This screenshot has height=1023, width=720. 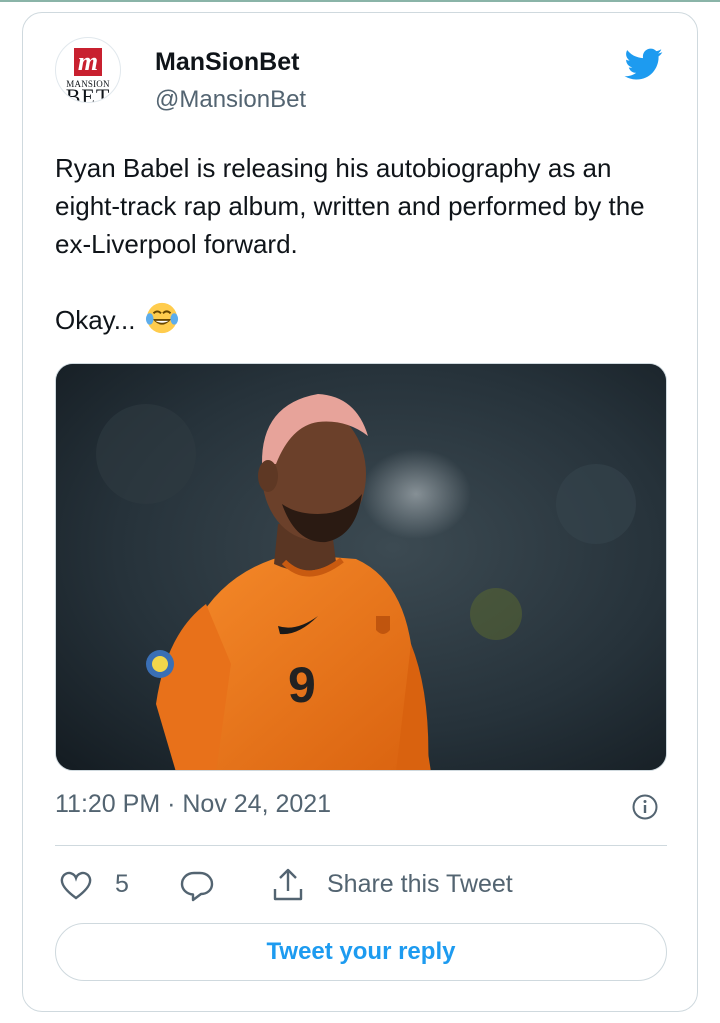 I want to click on info-icon, so click(x=645, y=807).